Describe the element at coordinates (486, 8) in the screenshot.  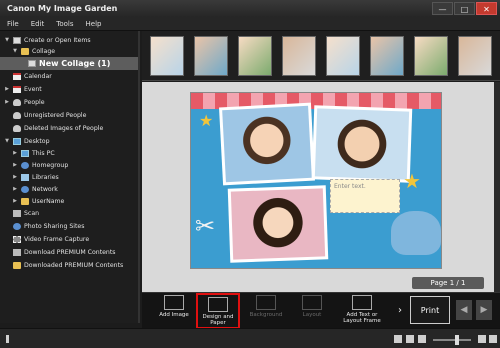
I see `close-button: ✕` at that location.